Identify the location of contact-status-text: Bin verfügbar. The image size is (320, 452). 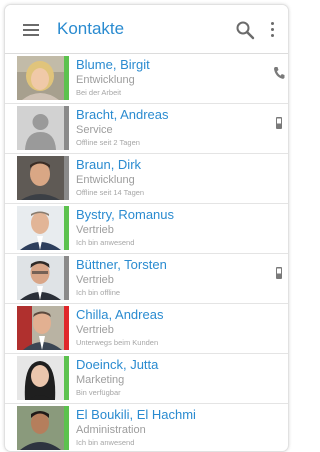
(98, 392).